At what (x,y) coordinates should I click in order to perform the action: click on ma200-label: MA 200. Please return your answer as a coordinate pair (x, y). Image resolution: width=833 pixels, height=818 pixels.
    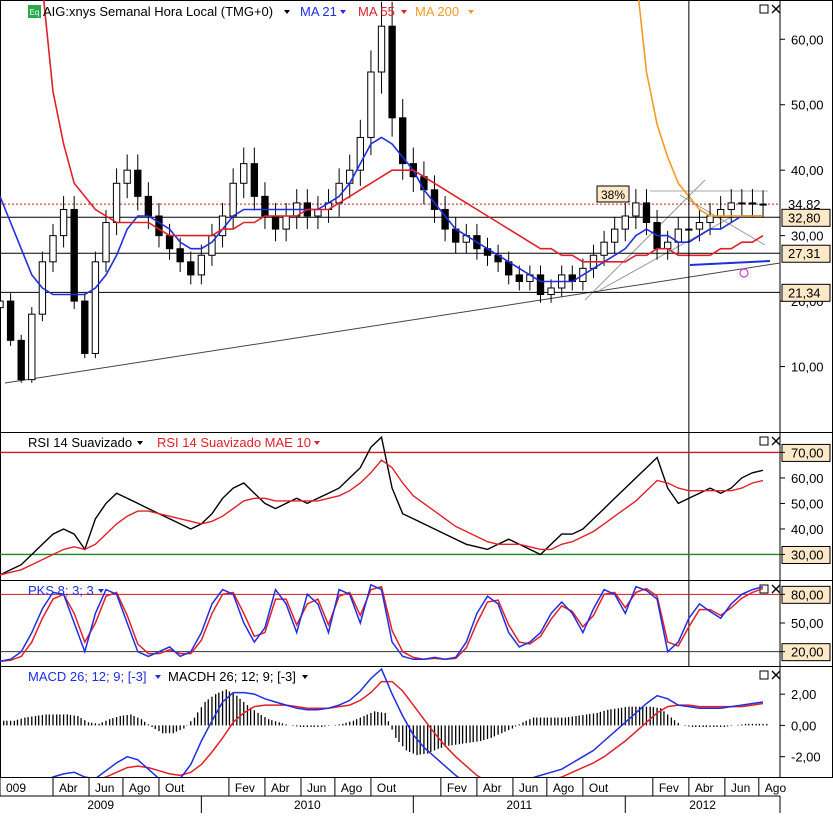
    Looking at the image, I should click on (437, 11).